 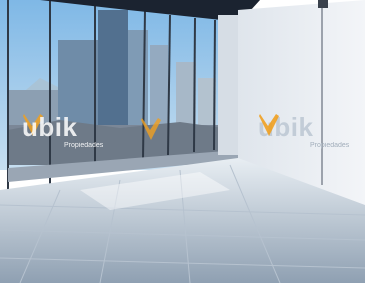 What do you see at coordinates (323, 4) in the screenshot?
I see `camera` at bounding box center [323, 4].